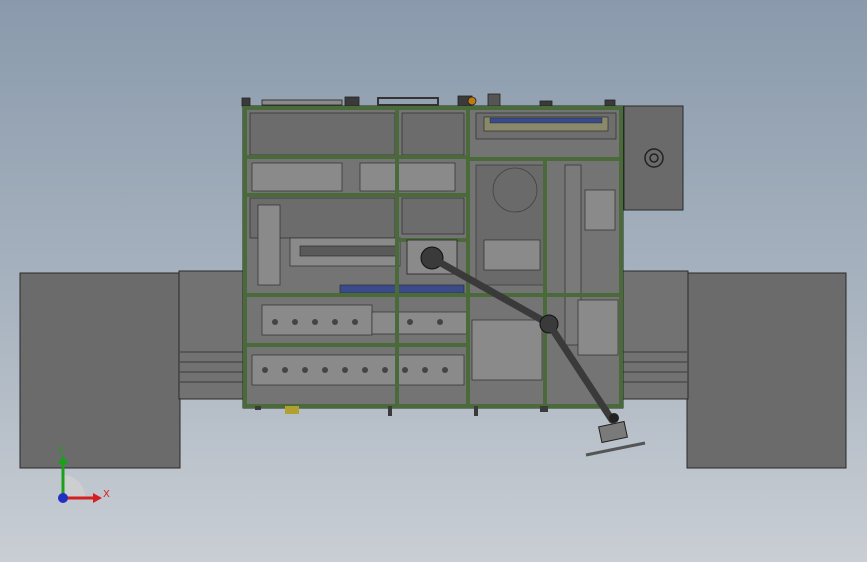 The image size is (867, 562). What do you see at coordinates (615, 449) in the screenshot?
I see `gripper-plate` at bounding box center [615, 449].